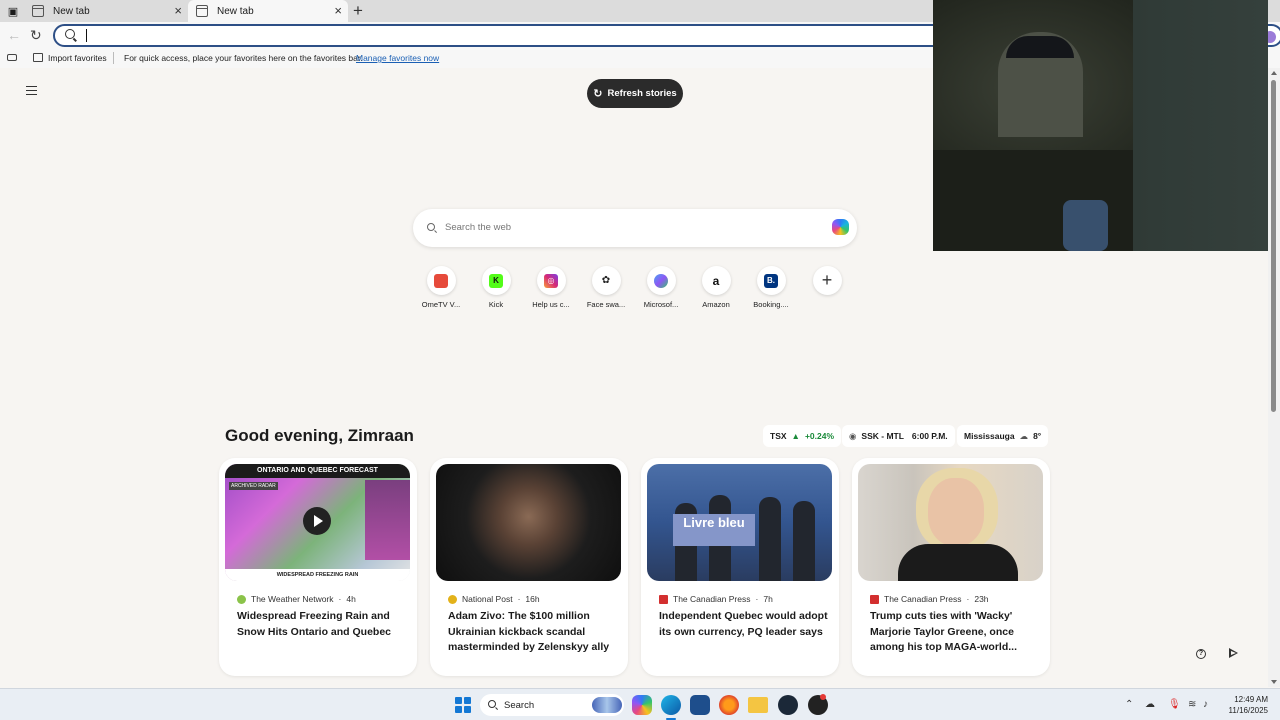  What do you see at coordinates (487, 599) in the screenshot?
I see `source-name: National Post` at bounding box center [487, 599].